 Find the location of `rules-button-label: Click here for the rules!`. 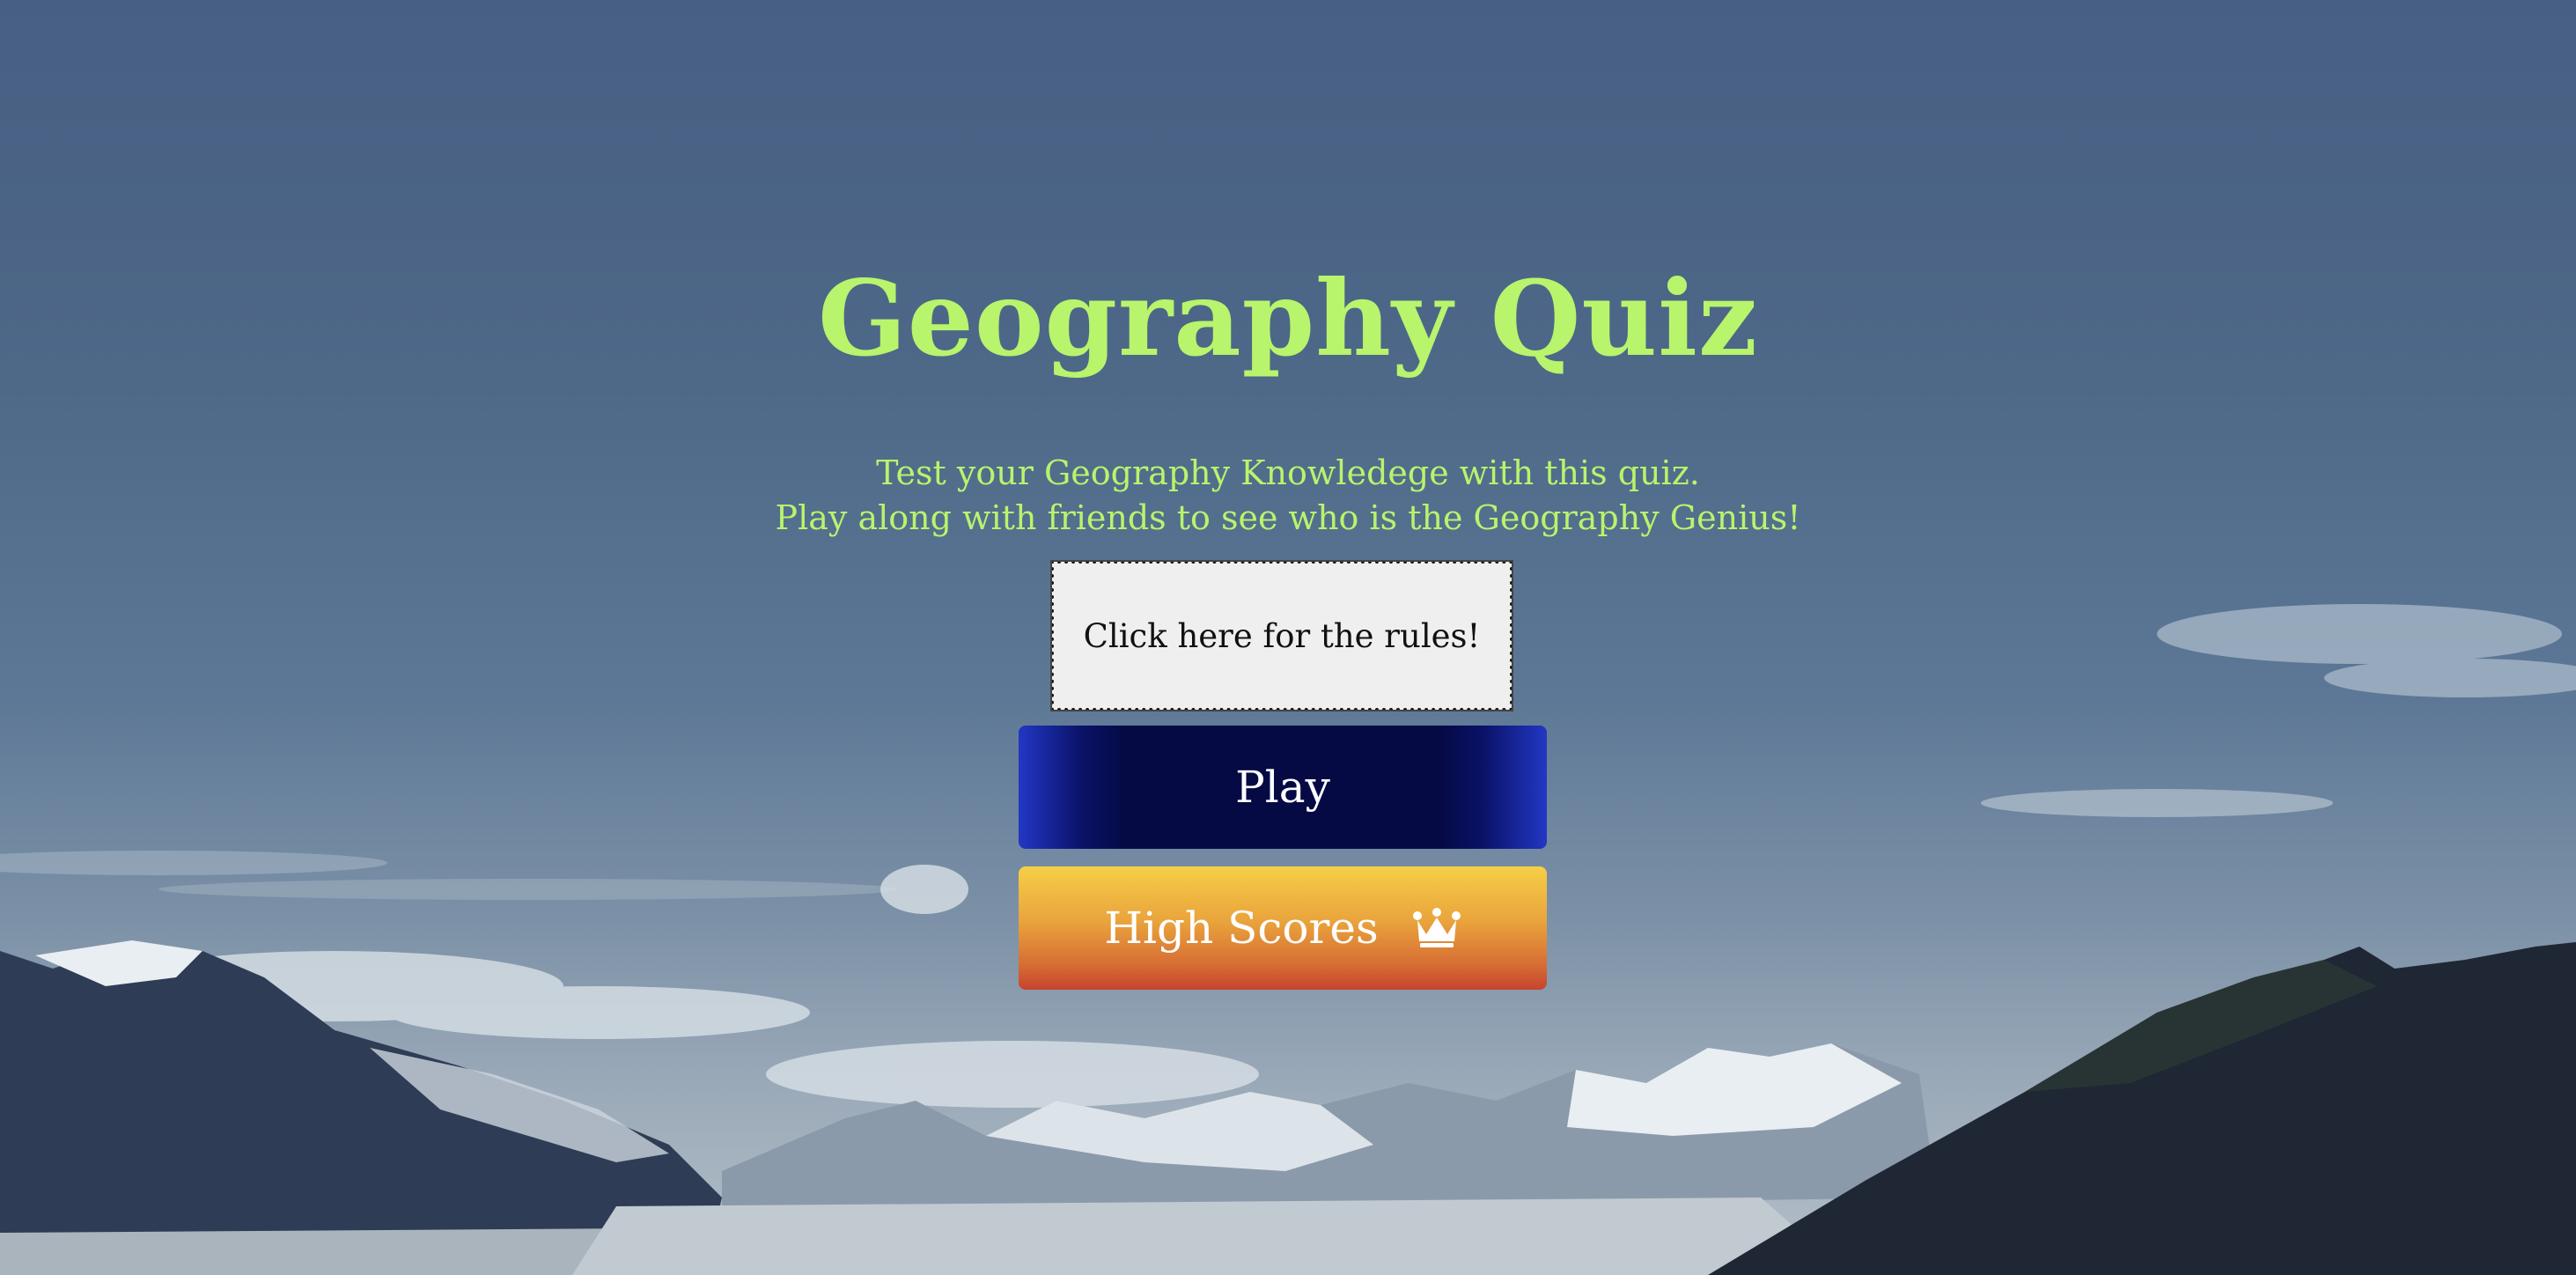

rules-button-label: Click here for the rules! is located at coordinates (1282, 635).